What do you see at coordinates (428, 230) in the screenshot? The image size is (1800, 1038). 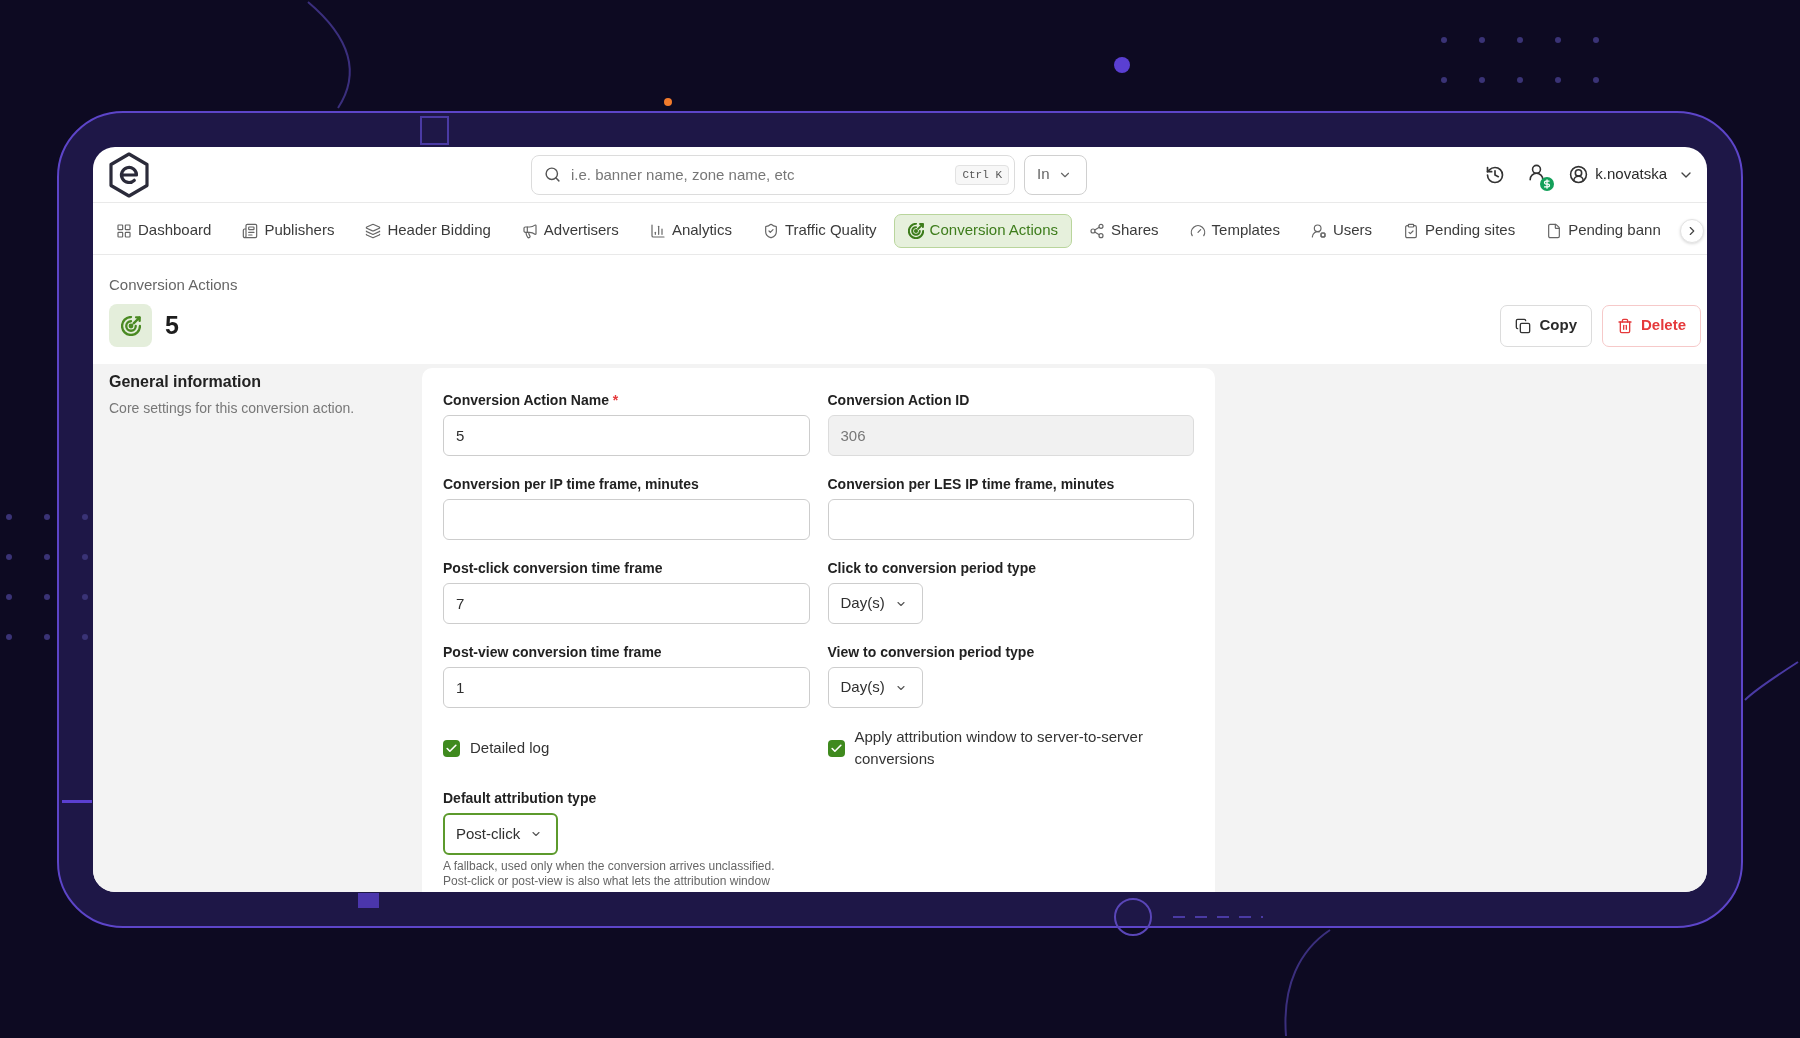 I see `nav-tab: Header Bidding` at bounding box center [428, 230].